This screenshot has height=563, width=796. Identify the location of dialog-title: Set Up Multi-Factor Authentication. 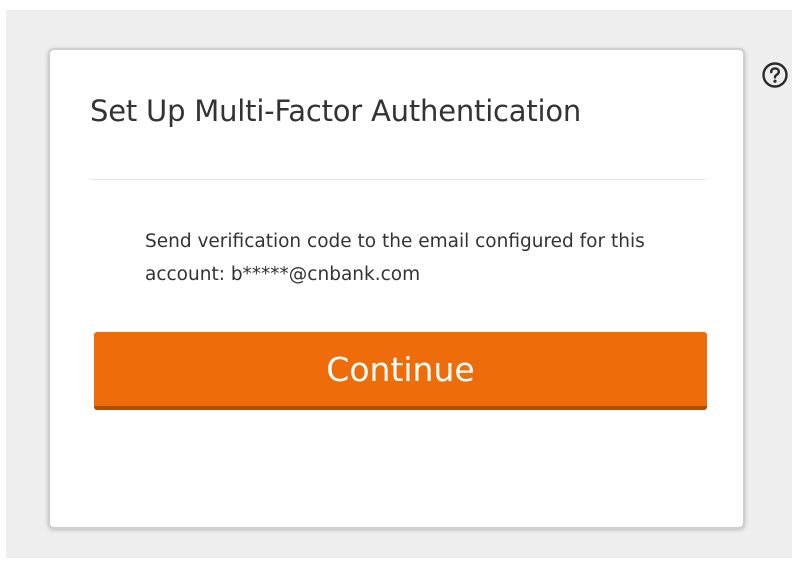
(336, 111).